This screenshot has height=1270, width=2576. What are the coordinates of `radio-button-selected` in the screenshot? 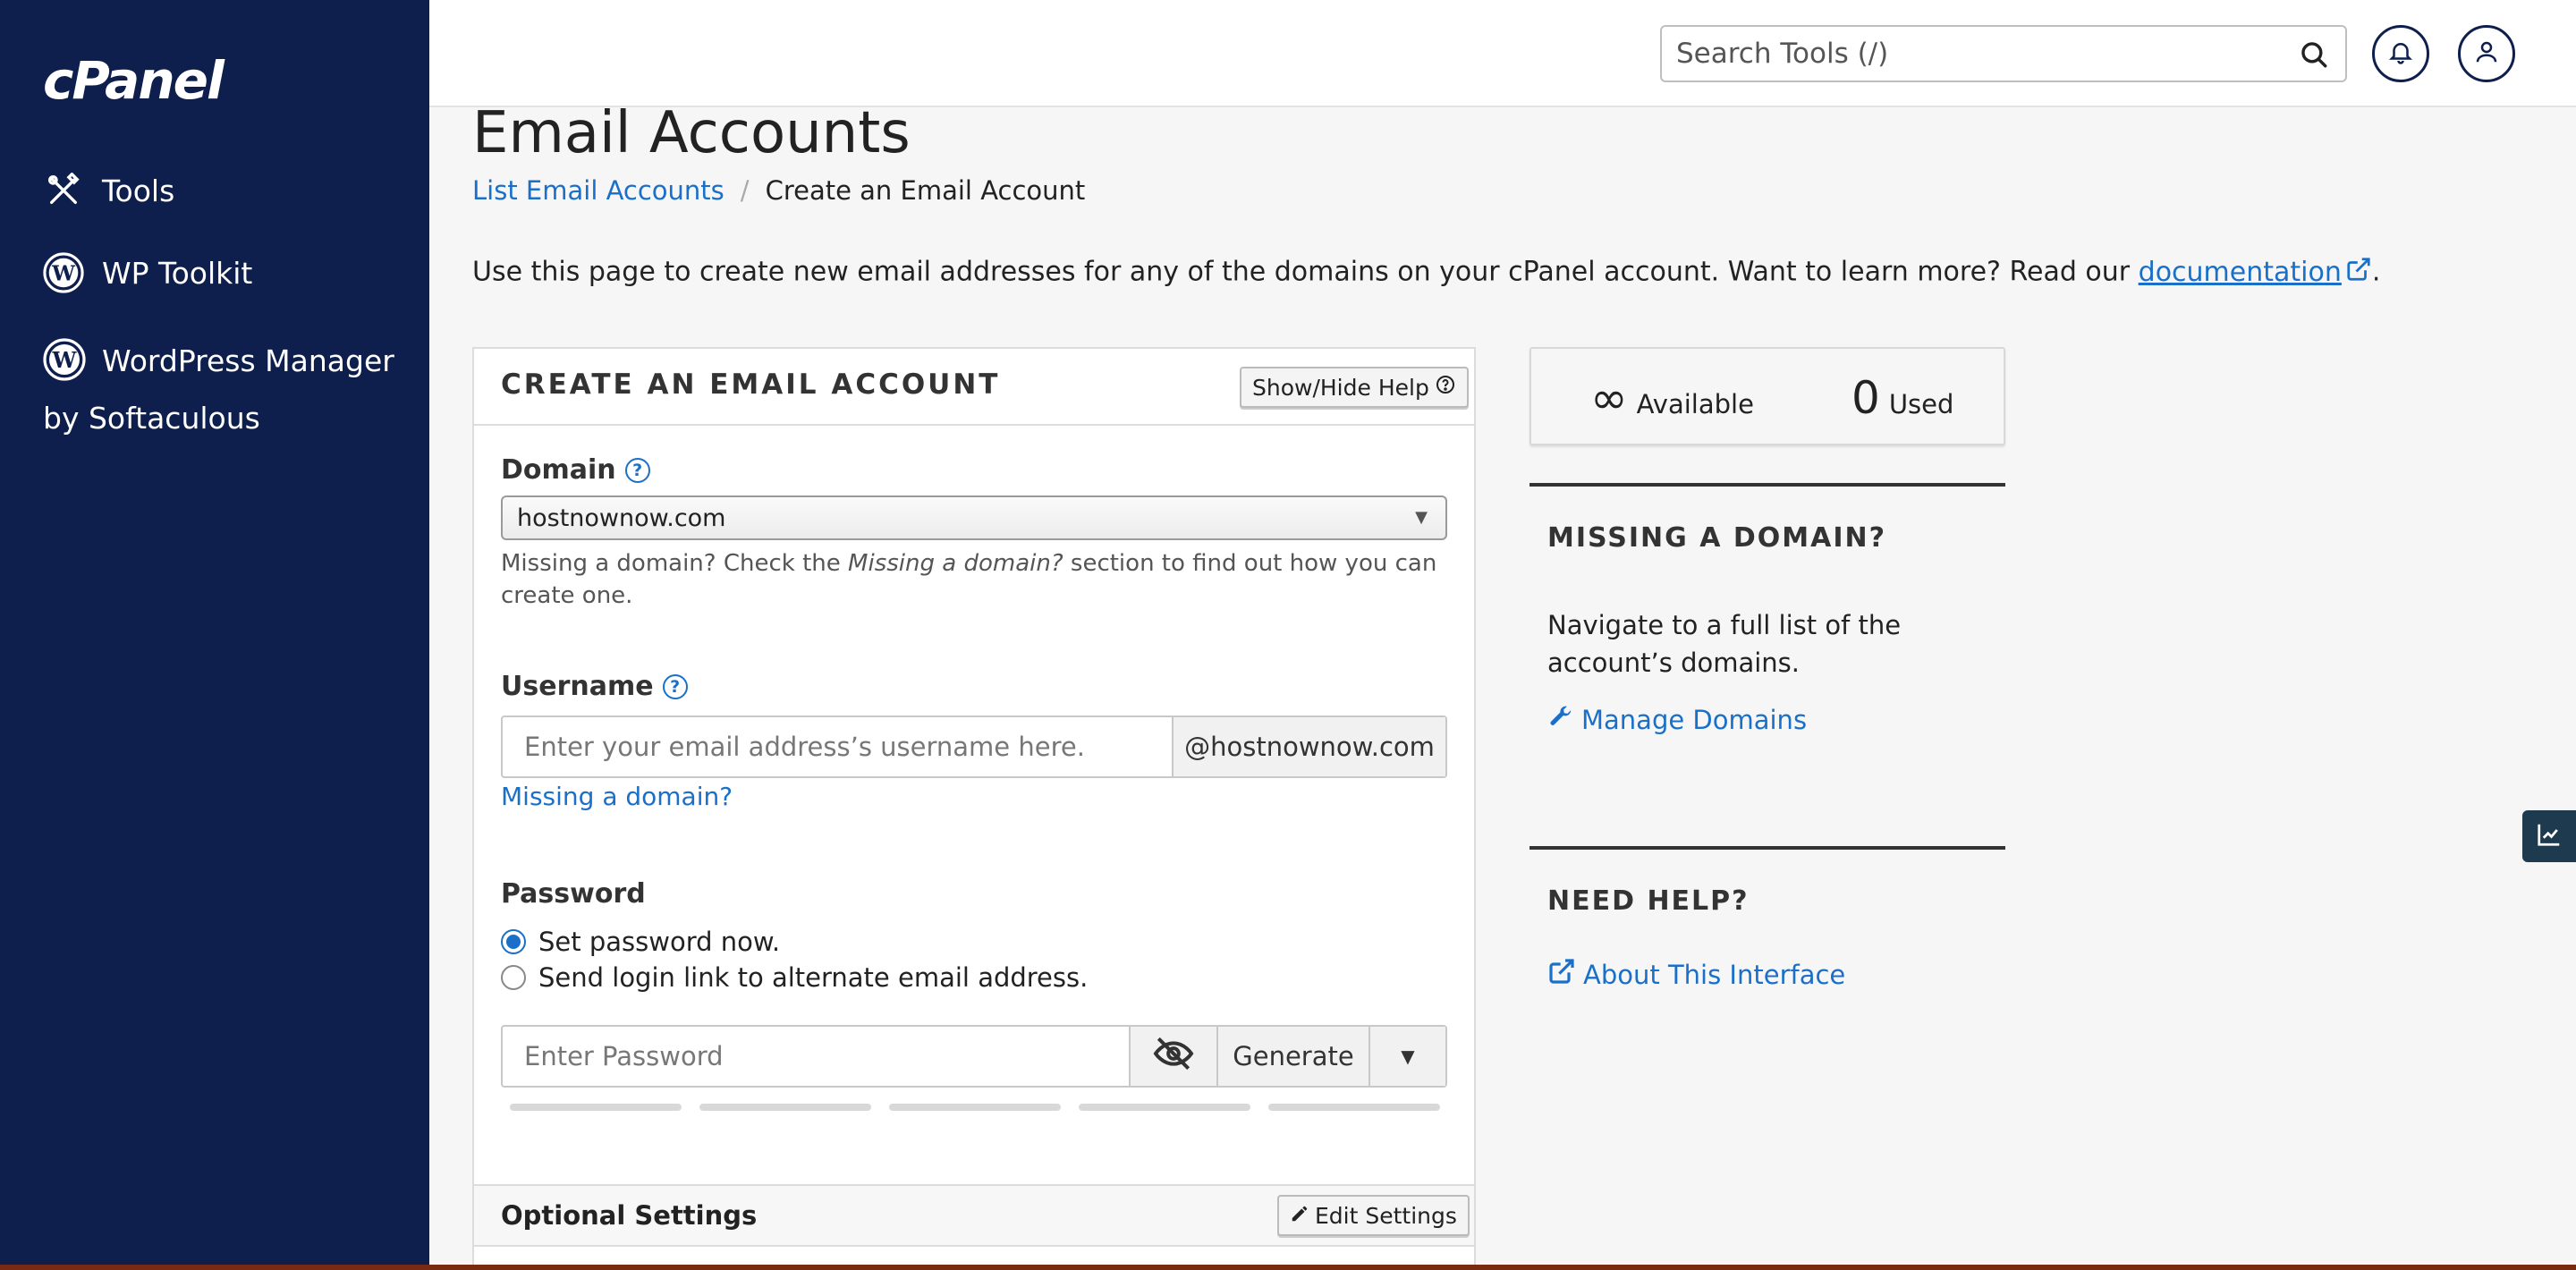 It's located at (513, 942).